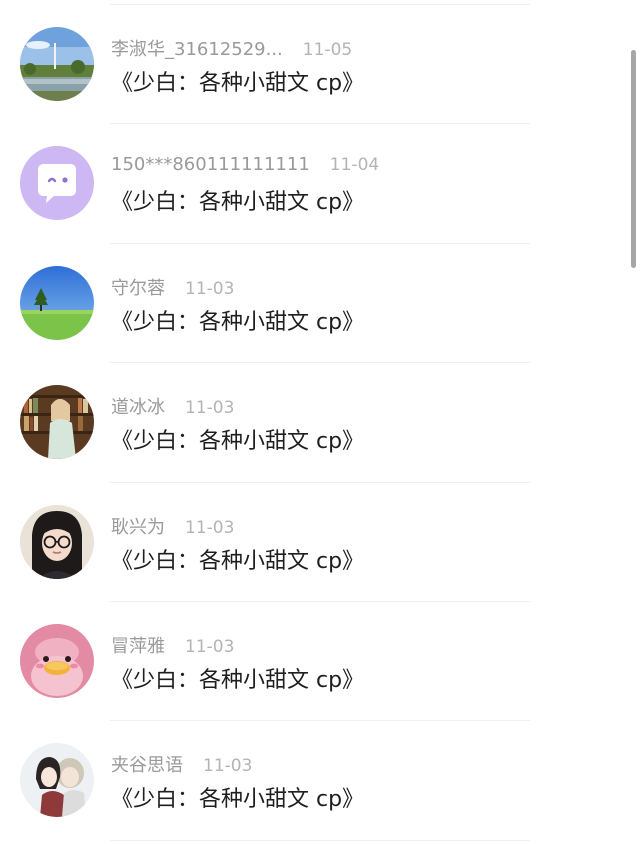 This screenshot has width=640, height=844. Describe the element at coordinates (320, 542) in the screenshot. I see `comment-item: 耿兴为 11-03 《少白：各种小甜文 cp》` at that location.